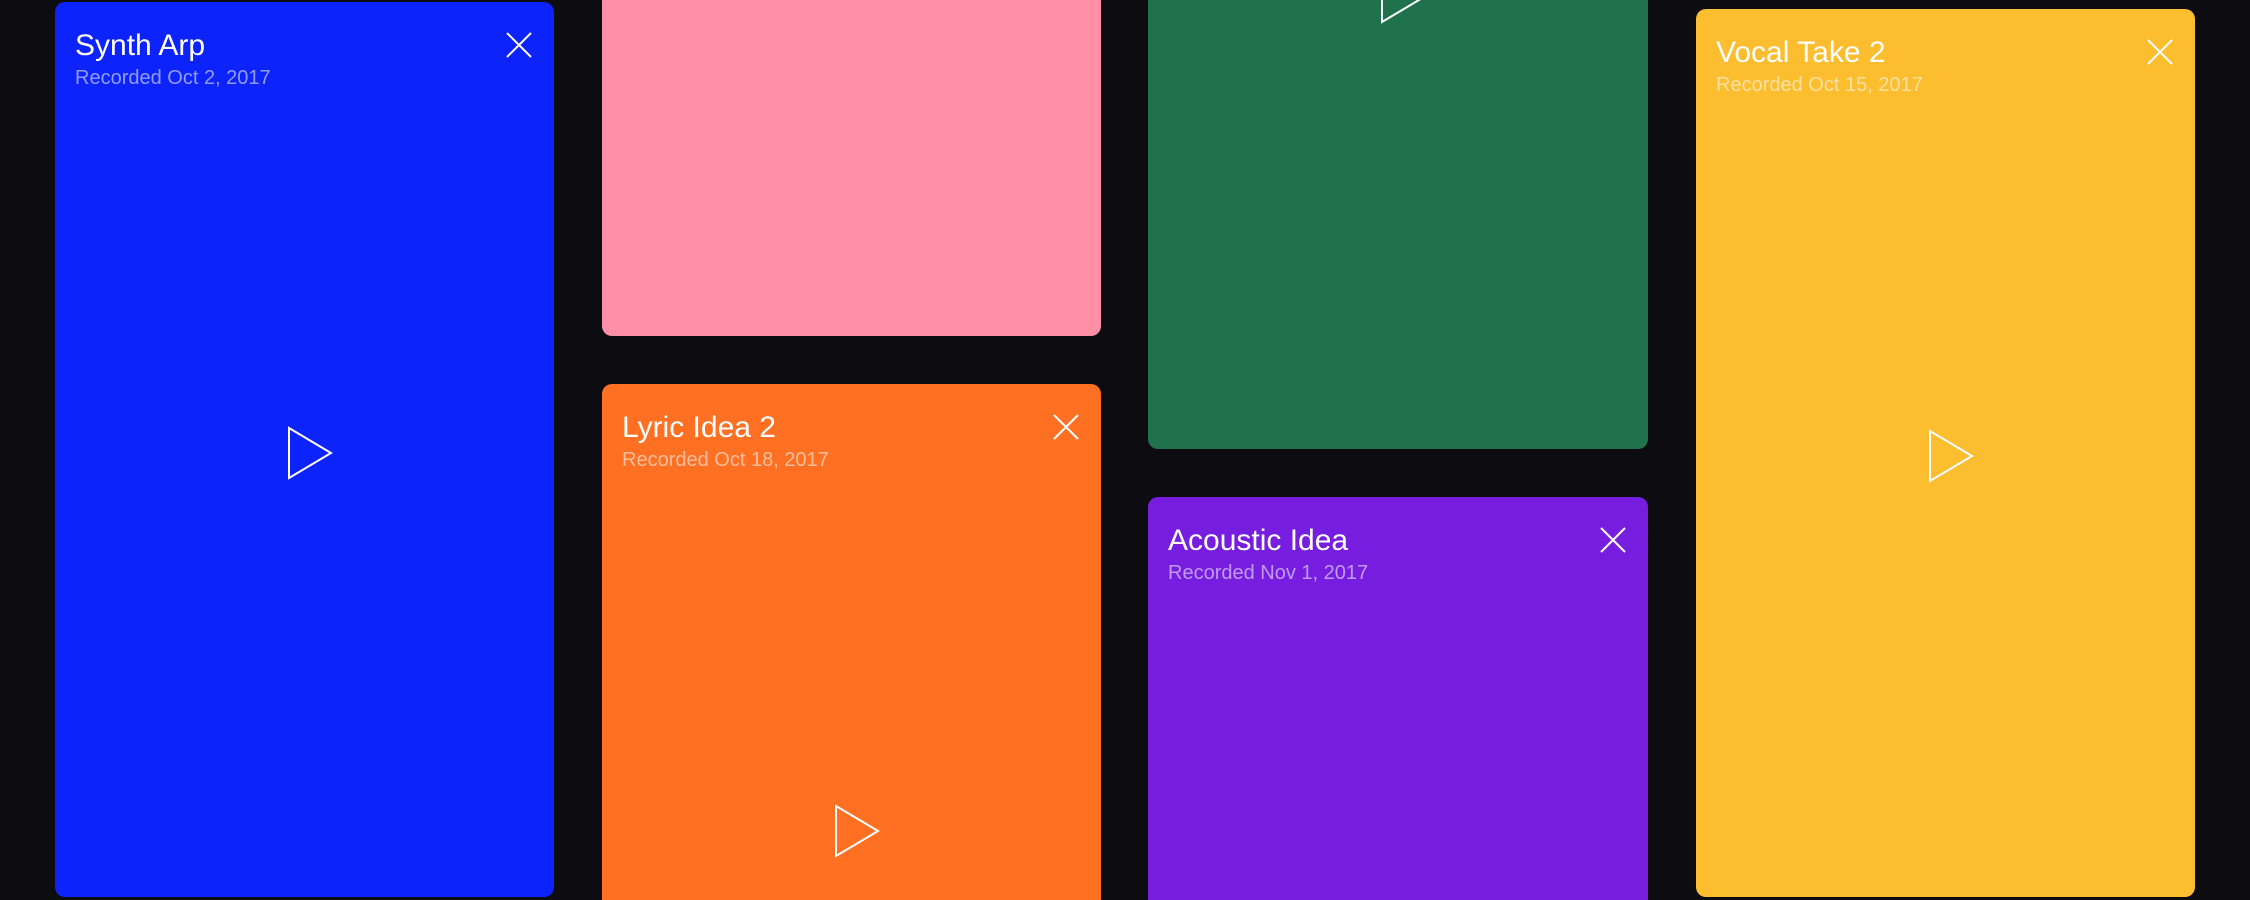  Describe the element at coordinates (851, 642) in the screenshot. I see `recording-card-lyric-idea-2: Lyric Idea 2 Recorded Oct 18, 2017` at that location.